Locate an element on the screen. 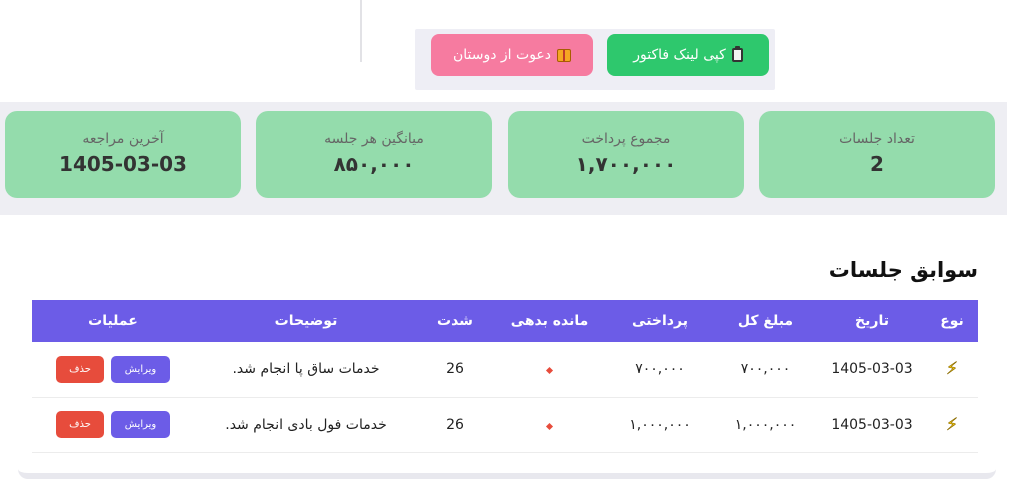 Image resolution: width=1010 pixels, height=485 pixels. section-title: سوابق جلسات is located at coordinates (903, 270).